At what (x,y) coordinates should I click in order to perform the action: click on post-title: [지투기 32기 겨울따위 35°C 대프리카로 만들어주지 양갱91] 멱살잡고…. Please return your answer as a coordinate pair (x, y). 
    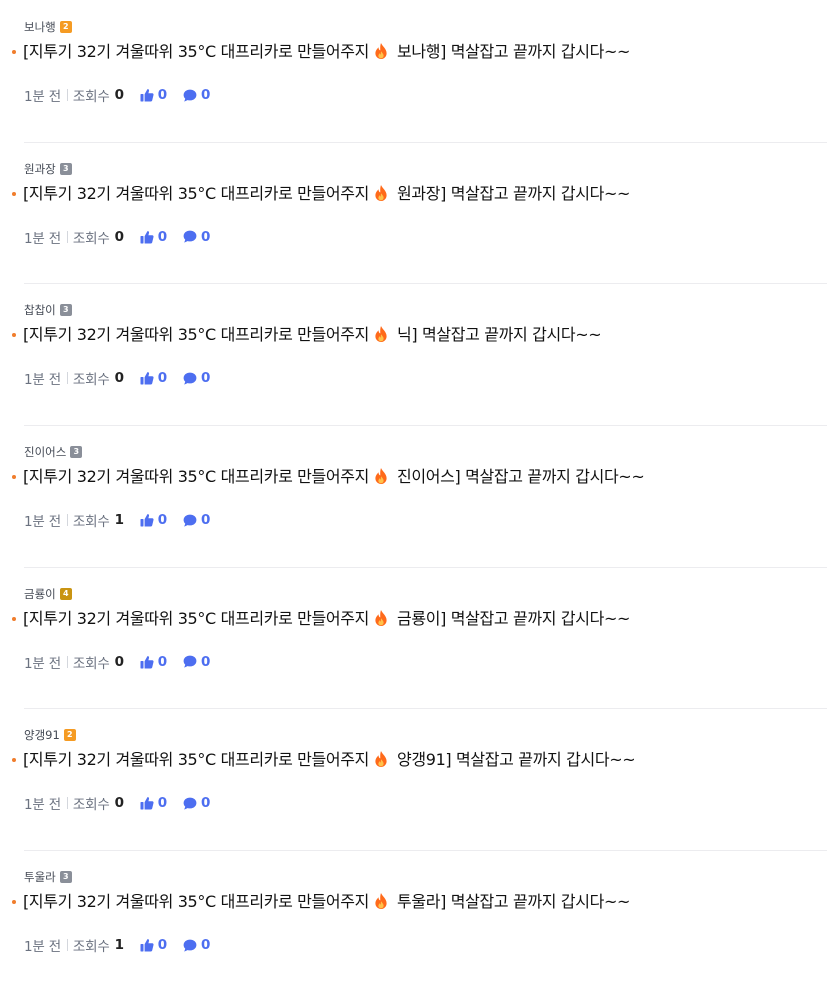
    Looking at the image, I should click on (329, 760).